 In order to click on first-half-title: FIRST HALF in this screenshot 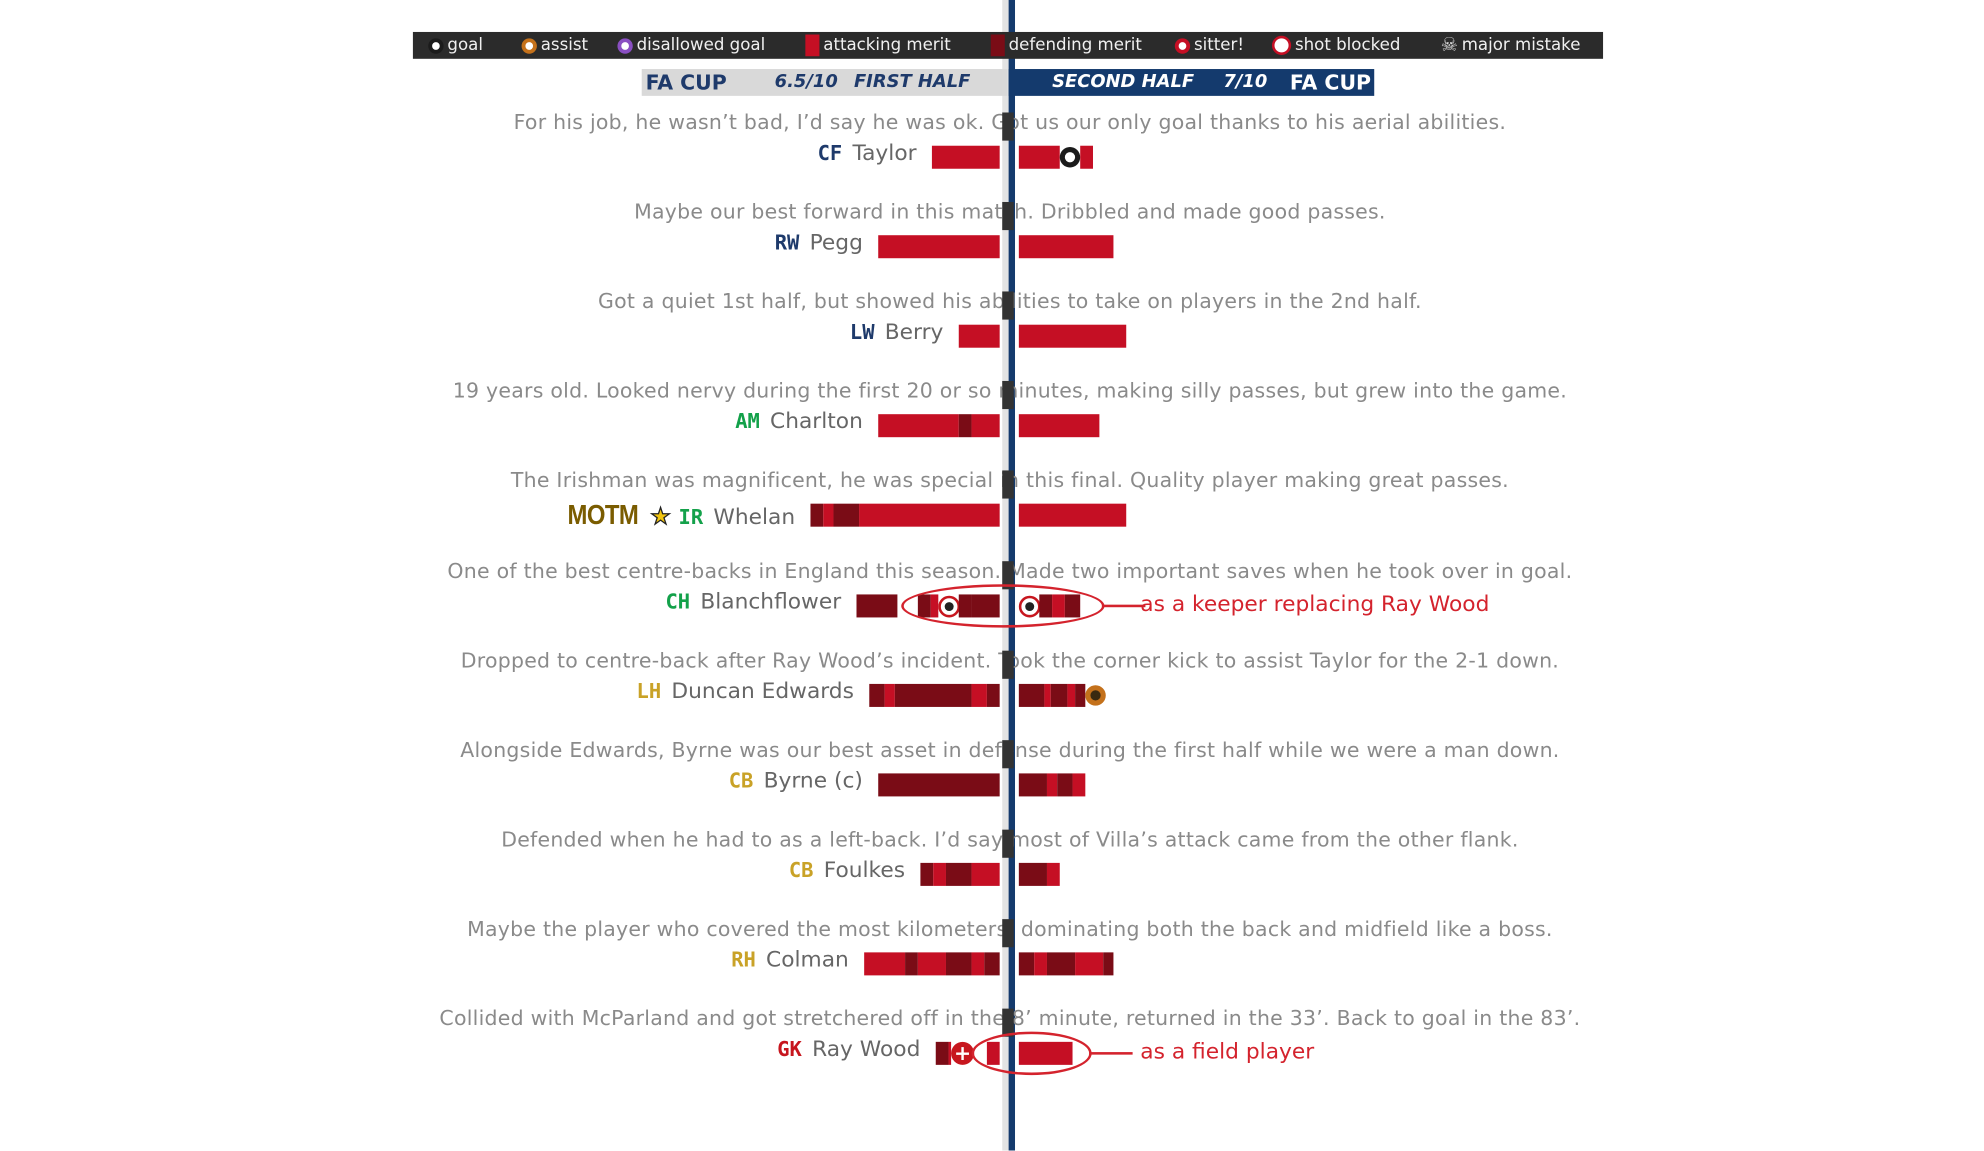, I will do `click(912, 82)`.